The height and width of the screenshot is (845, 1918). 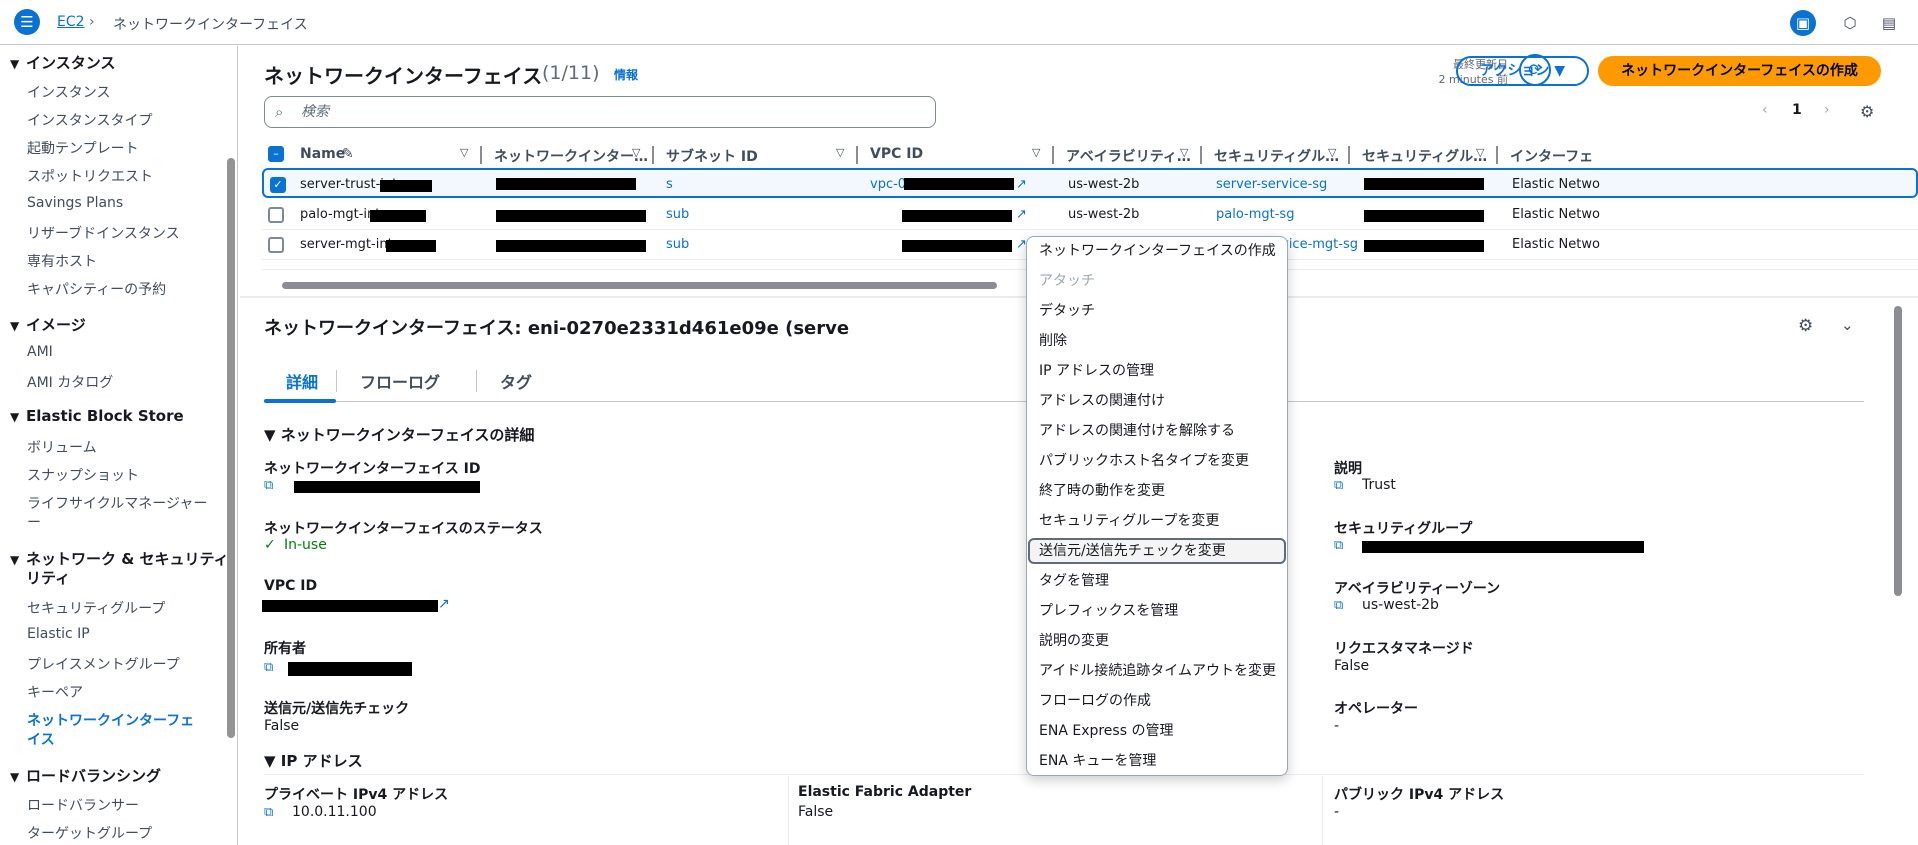 I want to click on menu-item-manage-prefixes: プレフィックスを管理, so click(x=1157, y=611).